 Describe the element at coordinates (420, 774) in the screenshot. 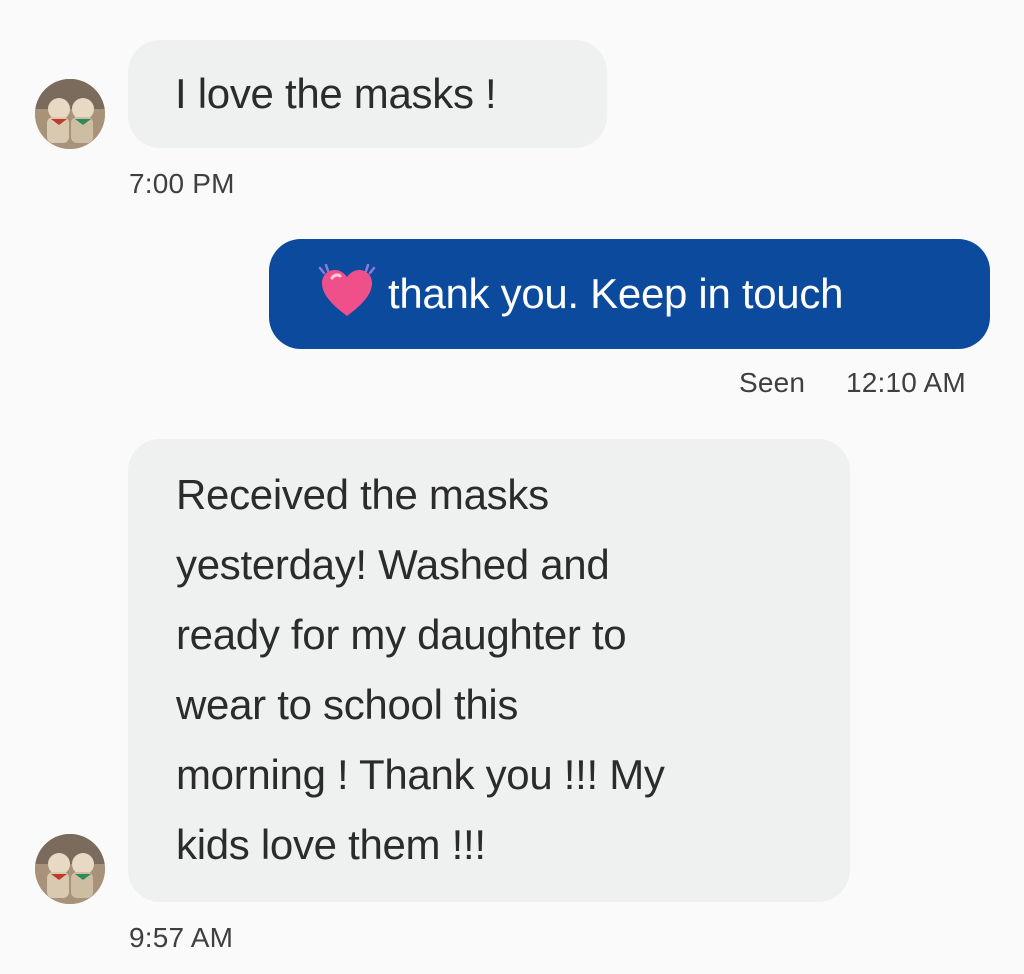

I see `message-line: morning ! Thank you !!! My` at that location.